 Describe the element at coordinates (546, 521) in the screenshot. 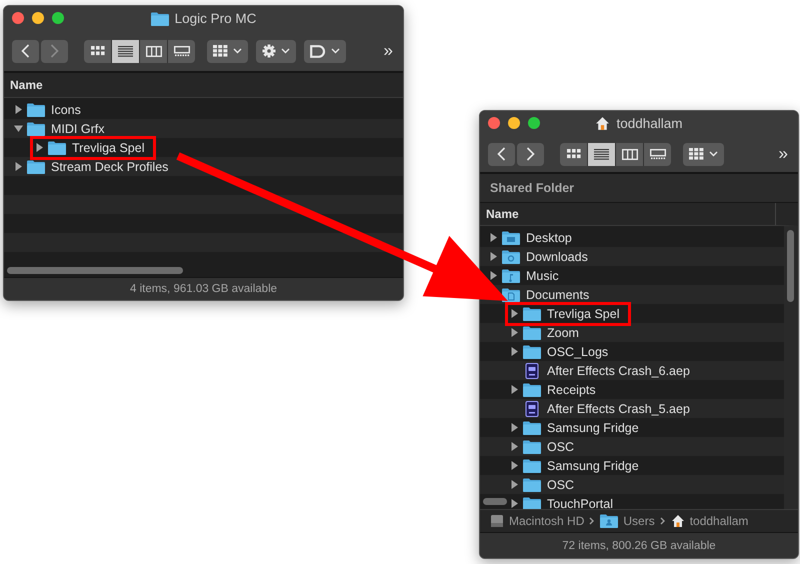

I see `path-item: Macintosh HD` at that location.